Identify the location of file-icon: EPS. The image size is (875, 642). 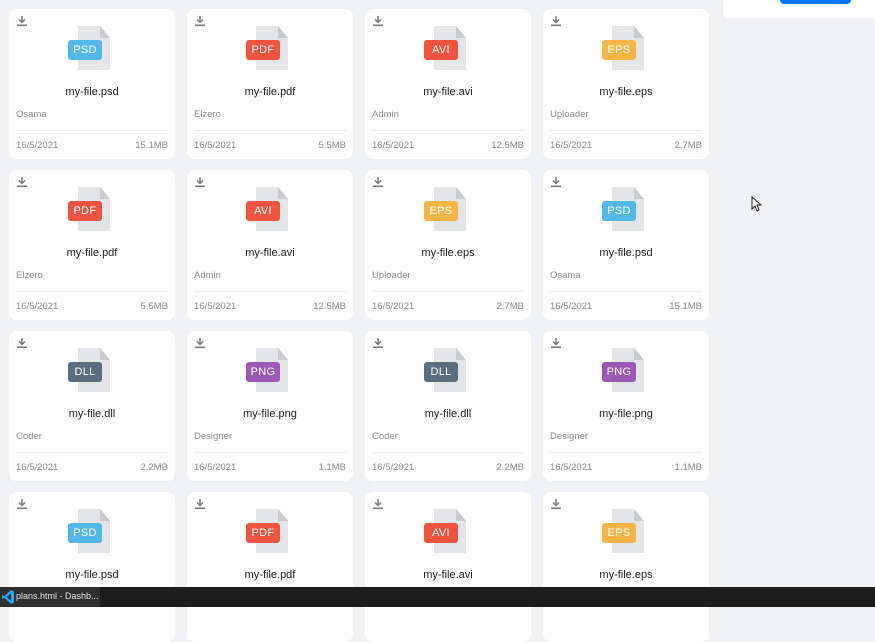
(449, 210).